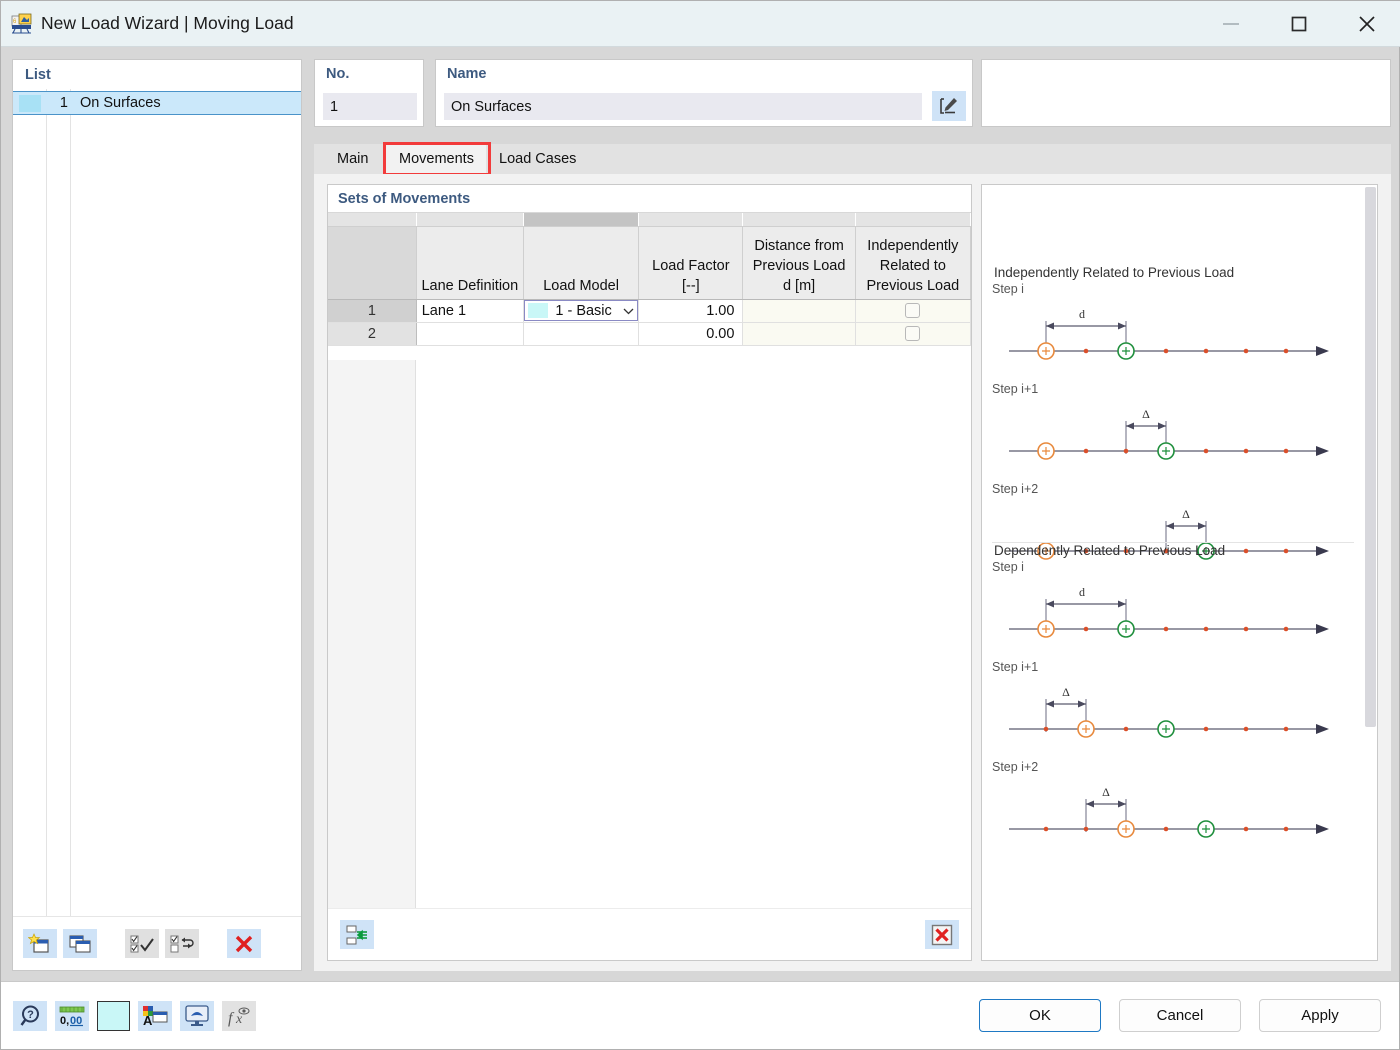 This screenshot has height=1050, width=1400. What do you see at coordinates (913, 220) in the screenshot?
I see `col-strip-independent` at bounding box center [913, 220].